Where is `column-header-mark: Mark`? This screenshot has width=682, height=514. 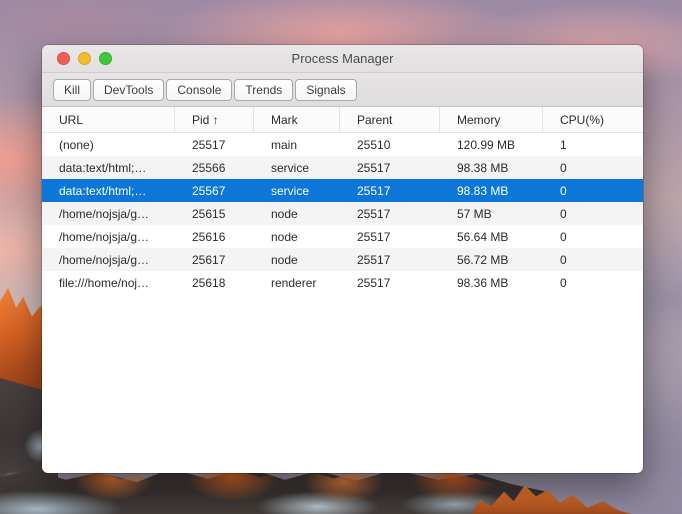
column-header-mark: Mark is located at coordinates (297, 119).